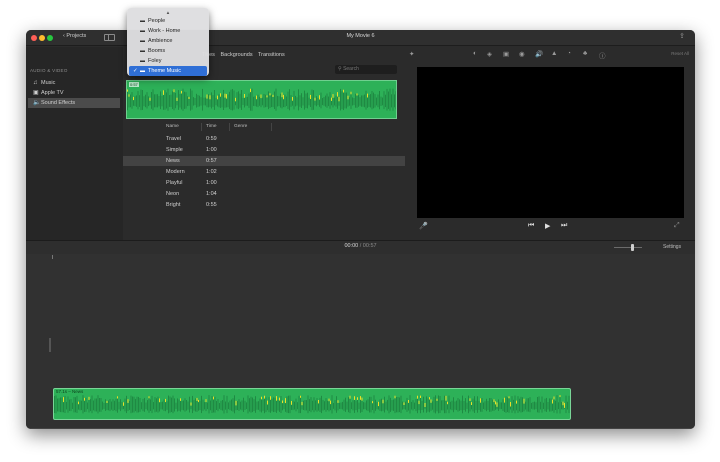  I want to click on playhead, so click(50, 345).